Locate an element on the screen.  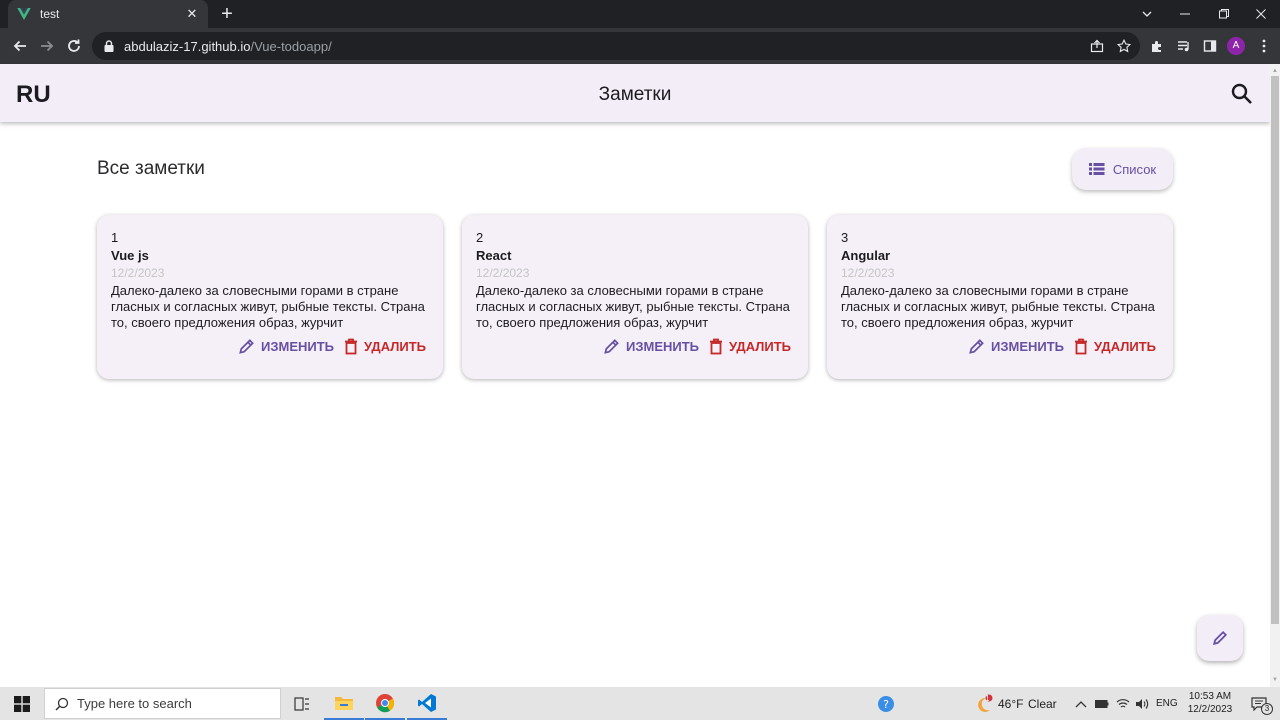
note-number: 2 is located at coordinates (480, 237).